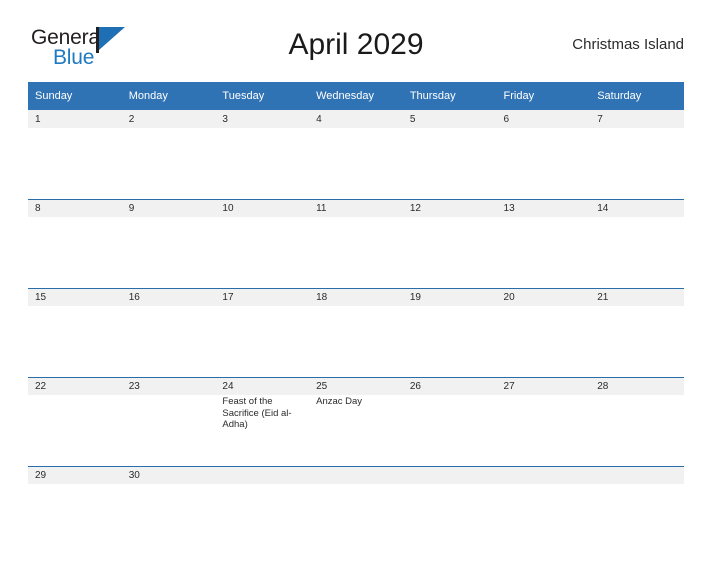 The width and height of the screenshot is (712, 572). Describe the element at coordinates (168, 119) in the screenshot. I see `date-number-cell: 2` at that location.